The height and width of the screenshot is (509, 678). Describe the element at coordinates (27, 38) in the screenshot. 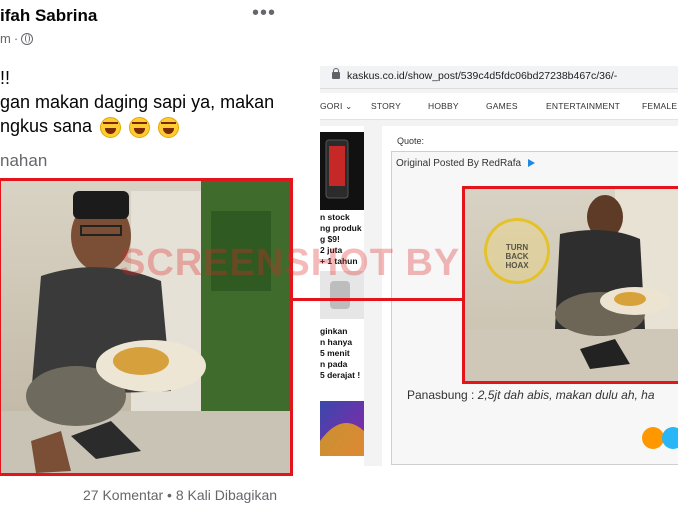

I see `globe-icon` at that location.